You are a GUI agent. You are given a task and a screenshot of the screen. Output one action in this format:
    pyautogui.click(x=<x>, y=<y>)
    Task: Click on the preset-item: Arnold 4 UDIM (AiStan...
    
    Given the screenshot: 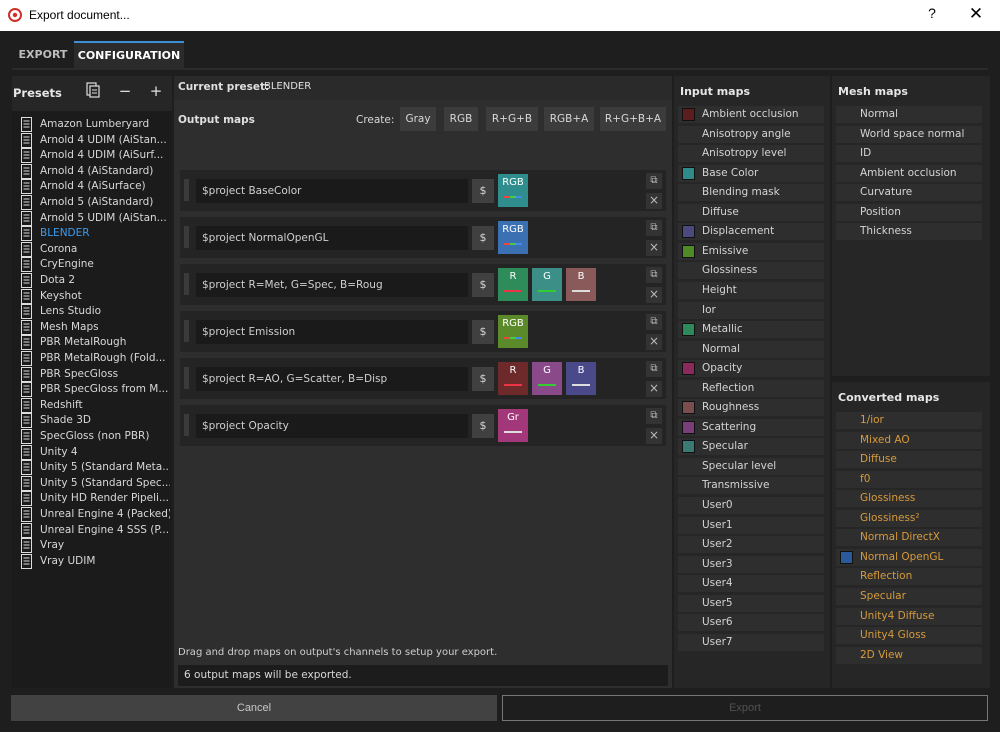 What is the action you would take?
    pyautogui.click(x=95, y=140)
    